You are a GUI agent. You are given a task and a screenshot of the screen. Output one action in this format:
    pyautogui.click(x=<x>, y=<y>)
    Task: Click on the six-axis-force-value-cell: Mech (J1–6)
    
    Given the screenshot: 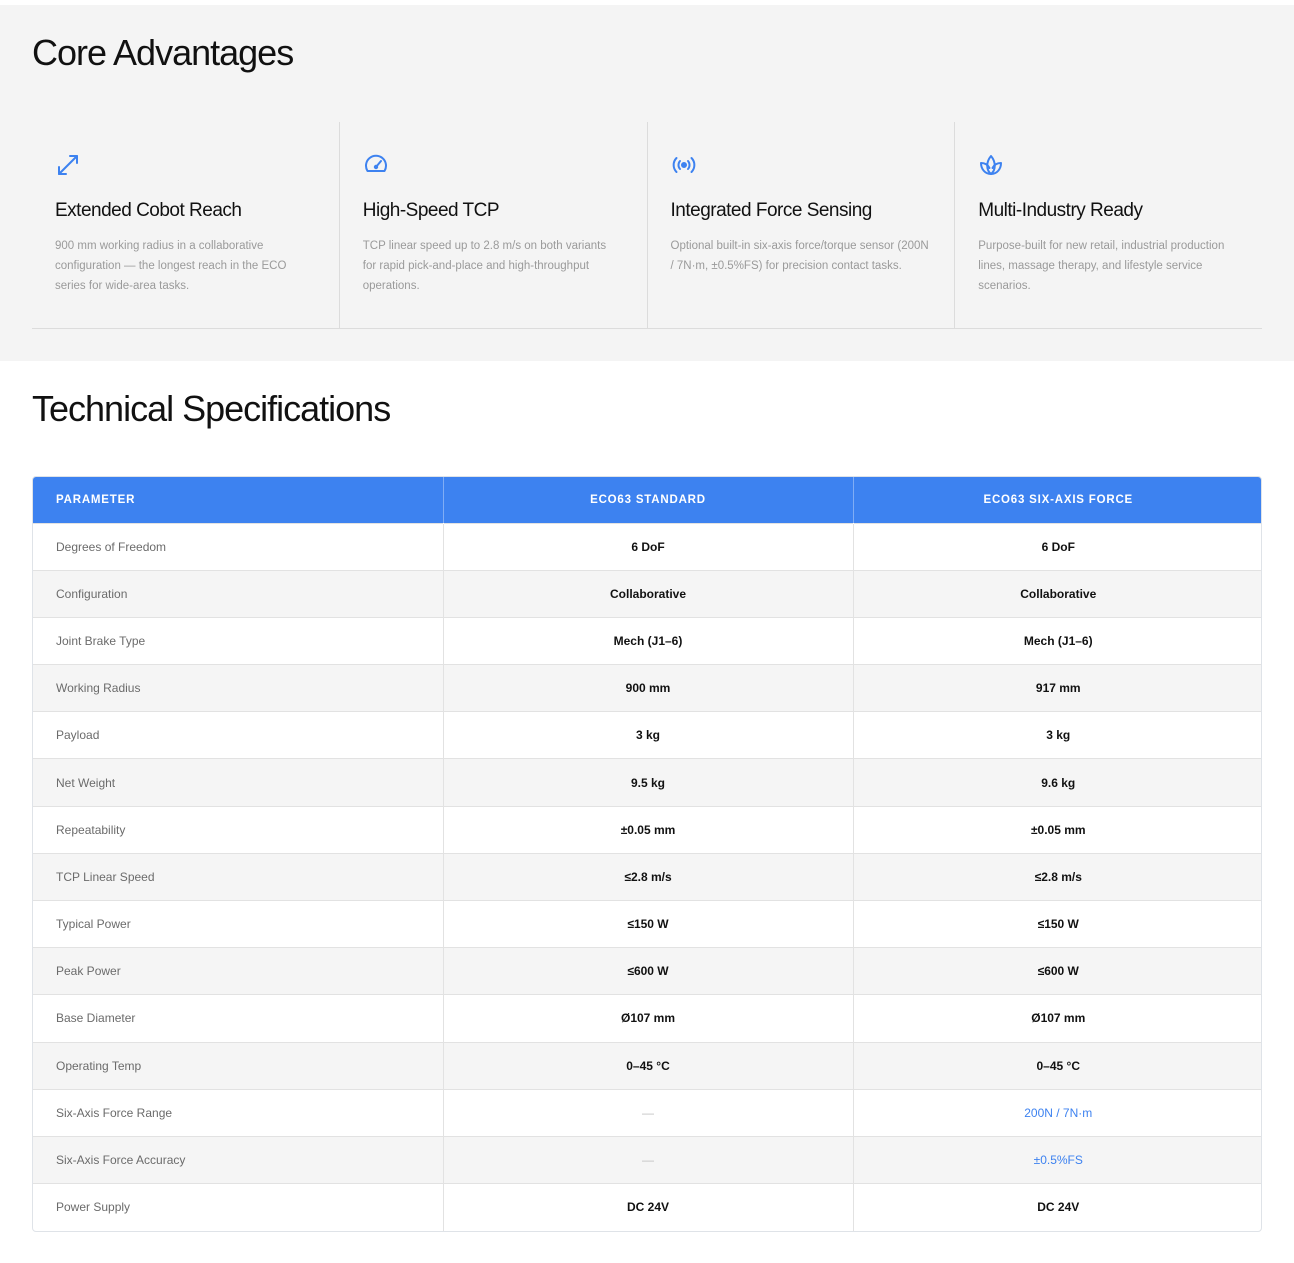 What is the action you would take?
    pyautogui.click(x=1057, y=640)
    